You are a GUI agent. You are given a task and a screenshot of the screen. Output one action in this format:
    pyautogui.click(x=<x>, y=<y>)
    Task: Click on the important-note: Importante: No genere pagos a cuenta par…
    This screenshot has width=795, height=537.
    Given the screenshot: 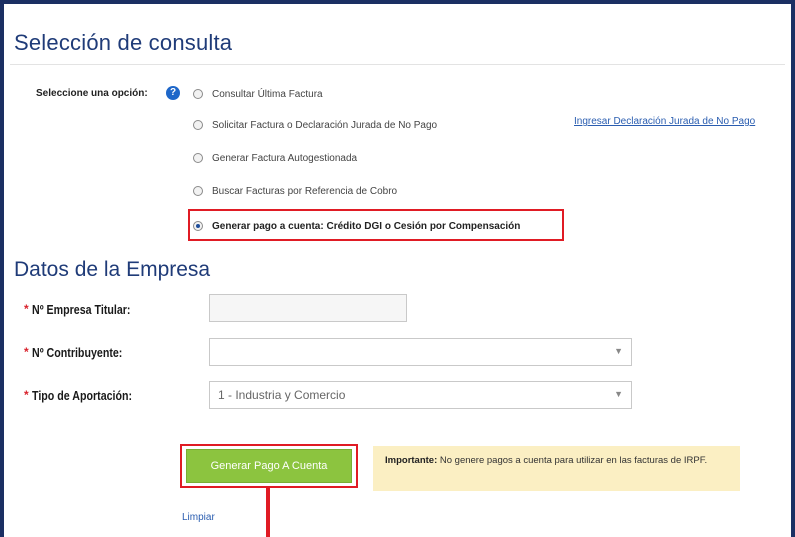 What is the action you would take?
    pyautogui.click(x=556, y=468)
    